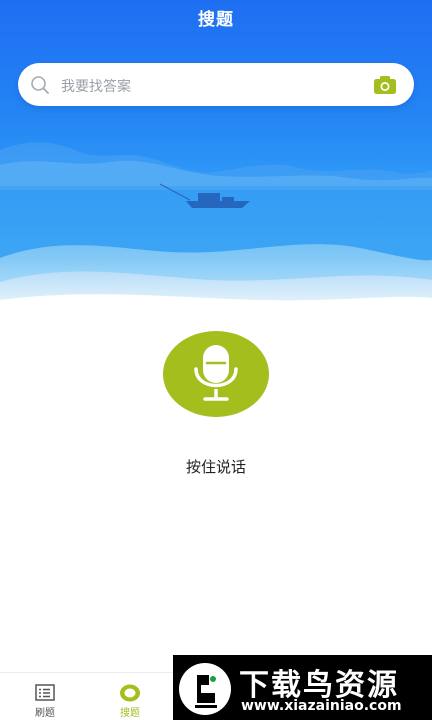 This screenshot has height=720, width=432. I want to click on tab-practice: 刷题, so click(45, 696).